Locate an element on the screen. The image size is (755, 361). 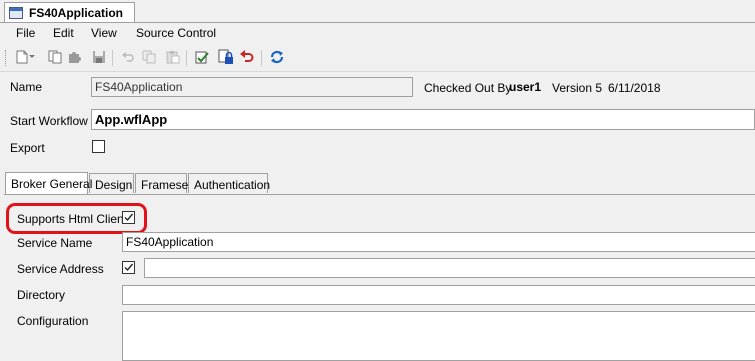
version-text: Version 5 is located at coordinates (577, 88).